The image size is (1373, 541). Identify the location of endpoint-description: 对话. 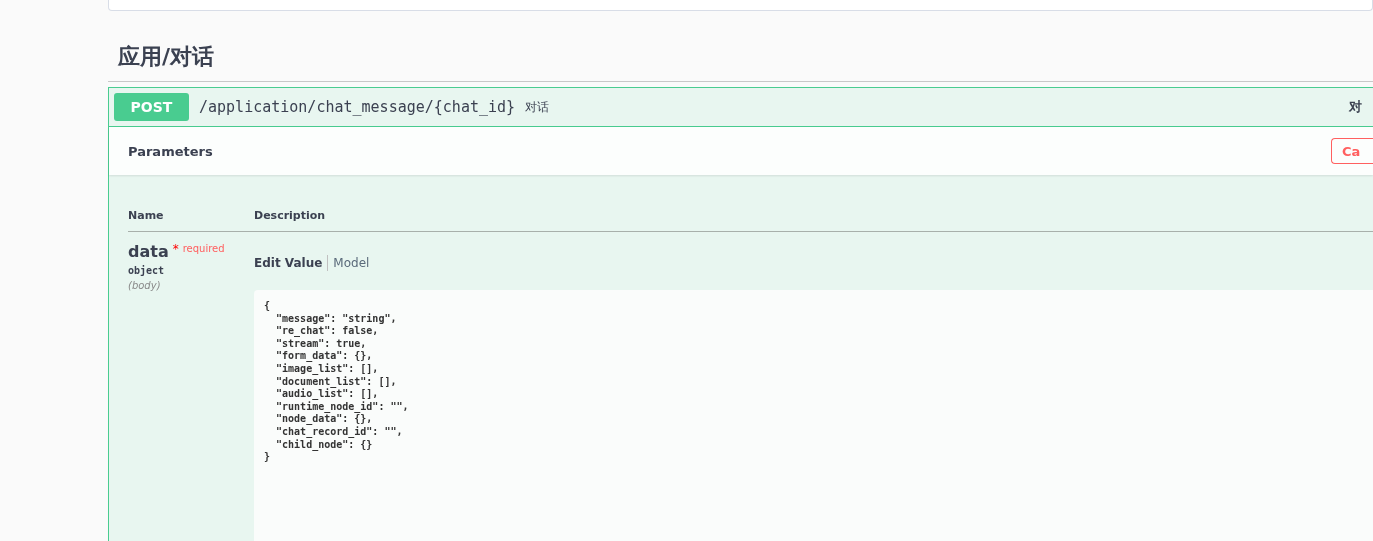
(537, 107).